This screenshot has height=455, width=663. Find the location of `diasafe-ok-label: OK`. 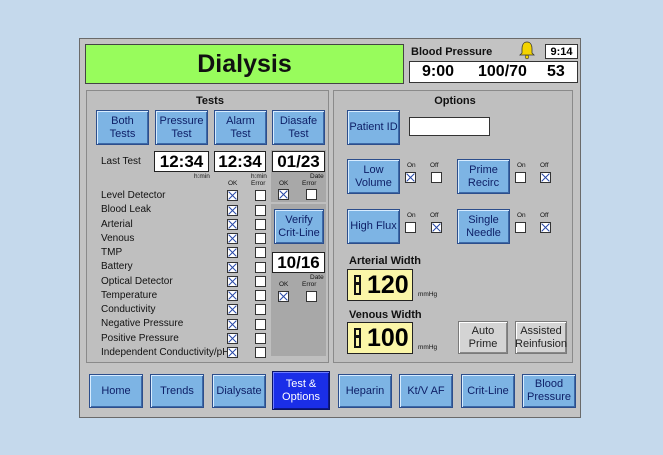

diasafe-ok-label: OK is located at coordinates (284, 183).